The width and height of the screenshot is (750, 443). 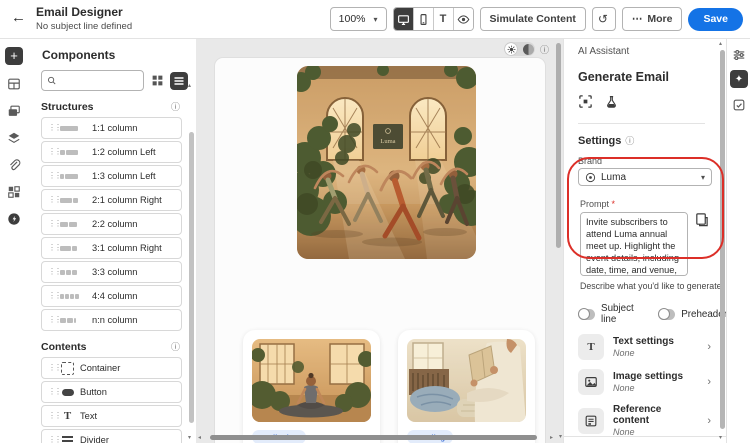 I want to click on content-blocks-button, so click(x=14, y=84).